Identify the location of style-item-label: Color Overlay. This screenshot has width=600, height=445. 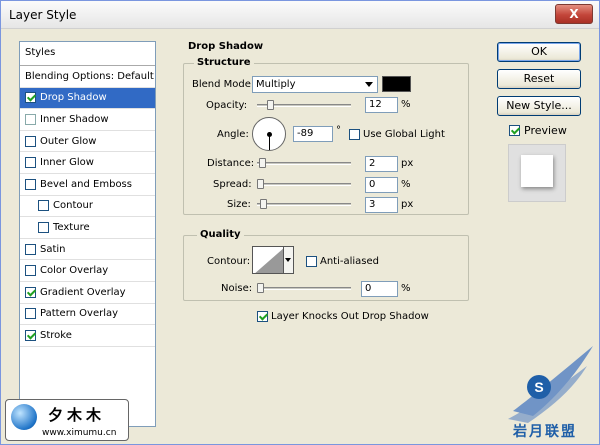
(74, 271).